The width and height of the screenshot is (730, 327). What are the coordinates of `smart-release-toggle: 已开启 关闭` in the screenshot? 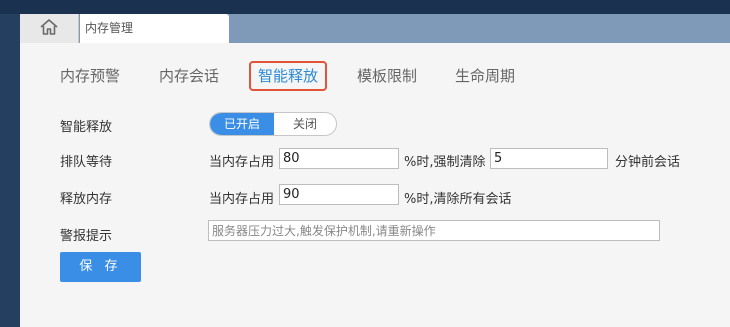 It's located at (273, 124).